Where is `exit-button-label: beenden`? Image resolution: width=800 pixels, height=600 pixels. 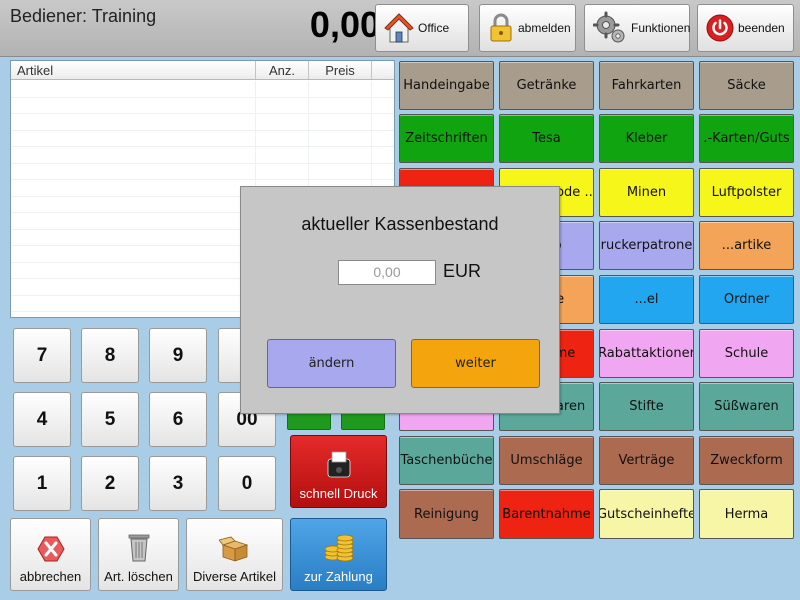
exit-button-label: beenden is located at coordinates (761, 28).